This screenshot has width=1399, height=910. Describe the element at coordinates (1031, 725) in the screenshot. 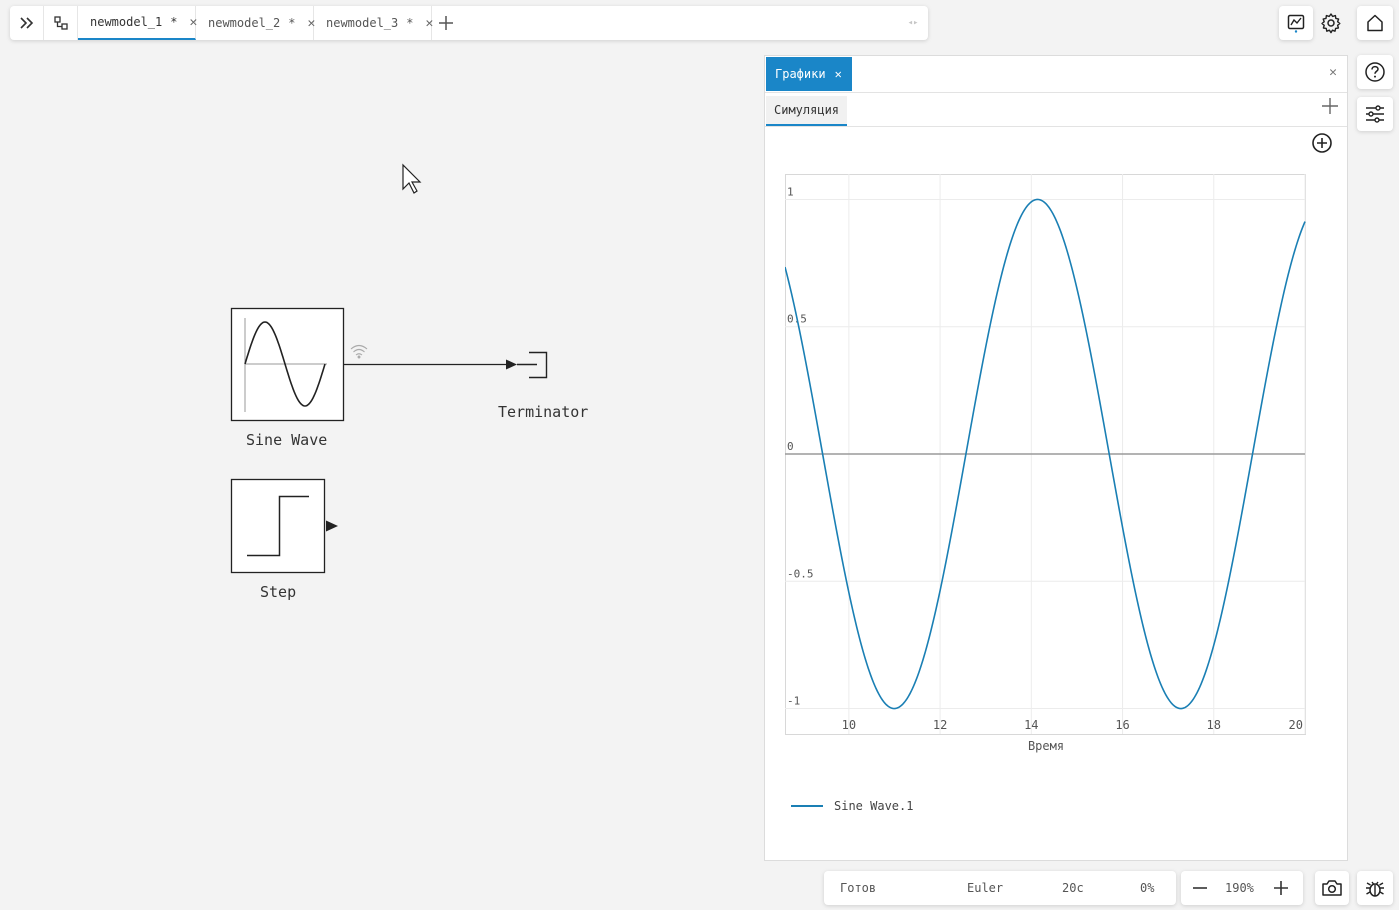

I see `x-tick-label: 14` at that location.